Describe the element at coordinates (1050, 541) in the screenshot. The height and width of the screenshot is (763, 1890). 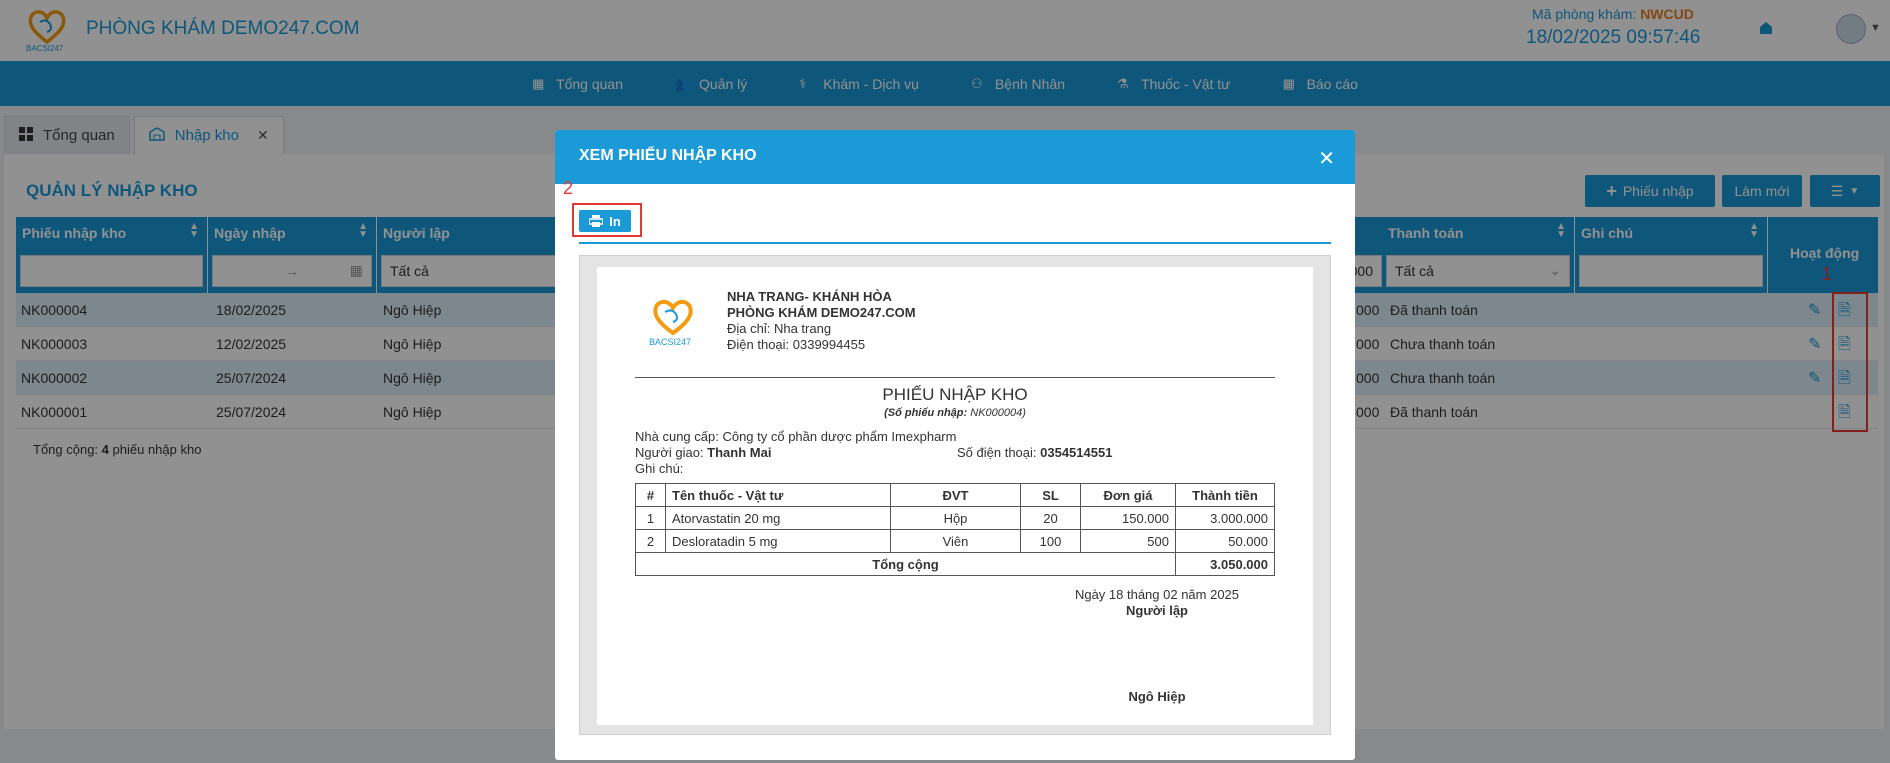
I see `item-qty: 100` at that location.